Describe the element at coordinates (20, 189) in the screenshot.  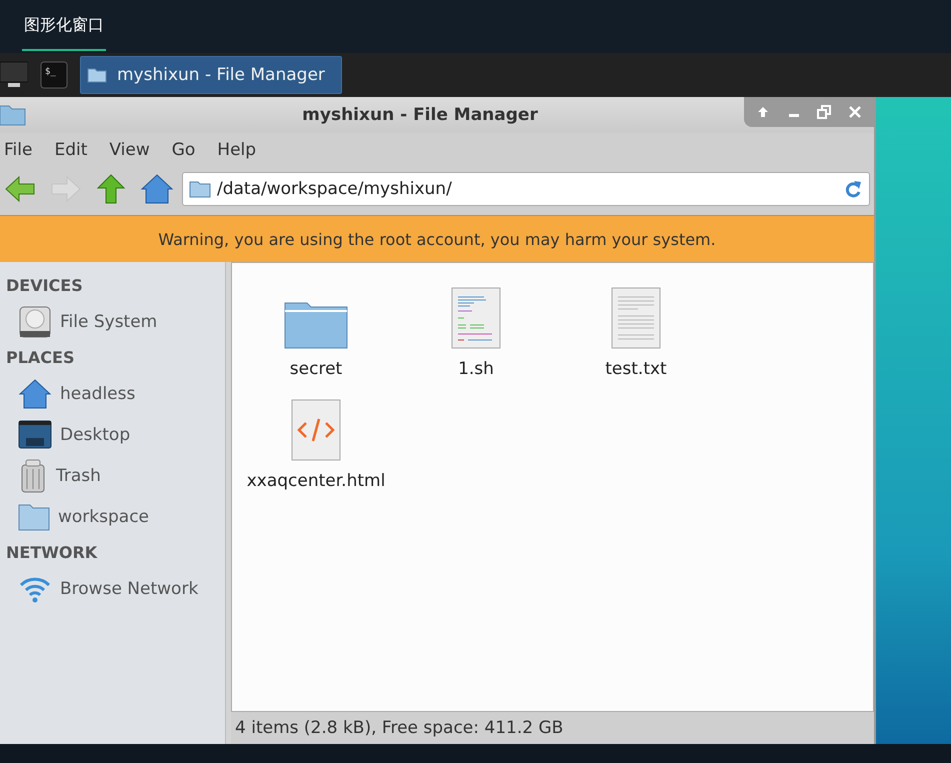
I see `back-arrow-icon` at that location.